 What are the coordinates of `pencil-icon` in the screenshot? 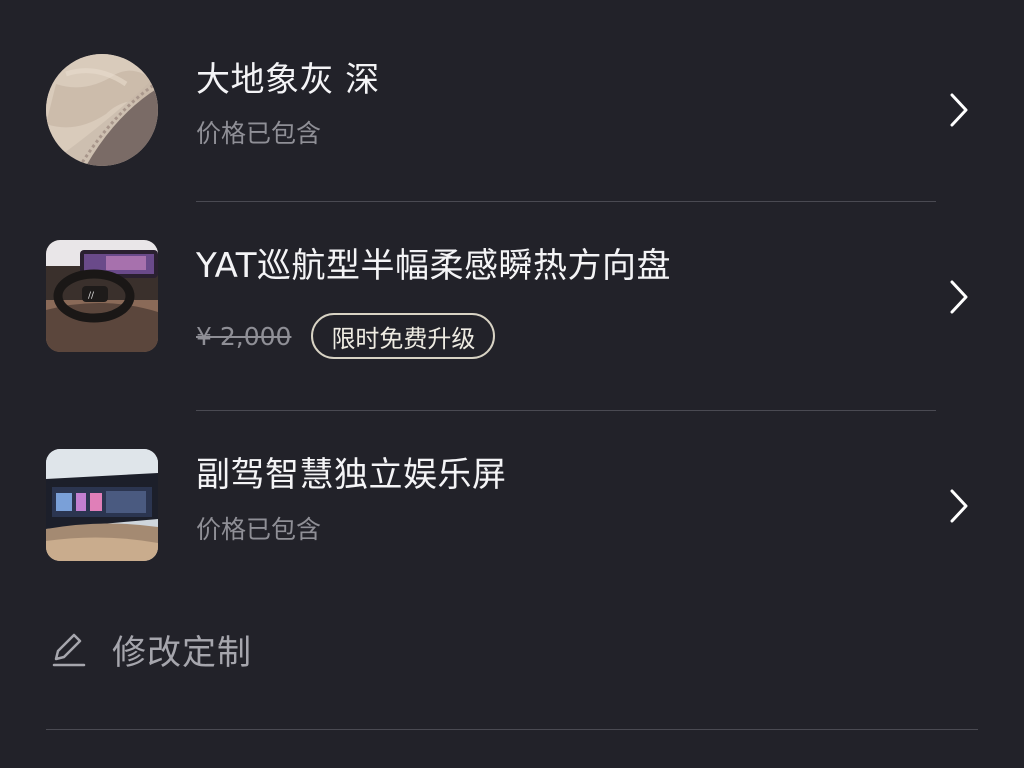 It's located at (68, 649).